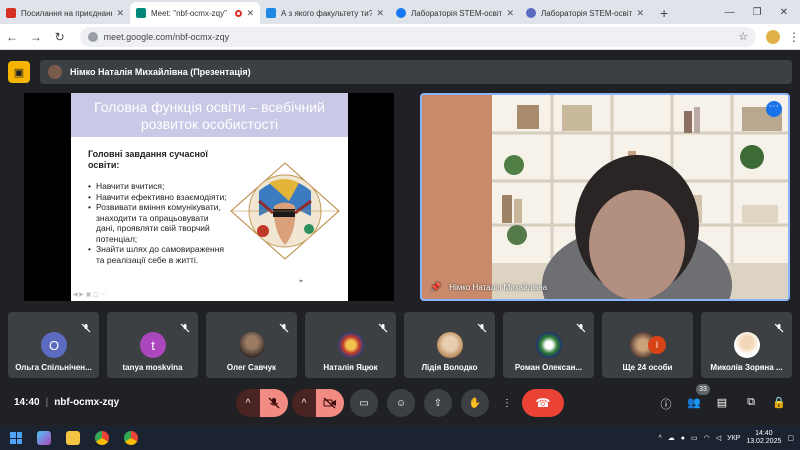  I want to click on display-icon: ▭, so click(694, 438).